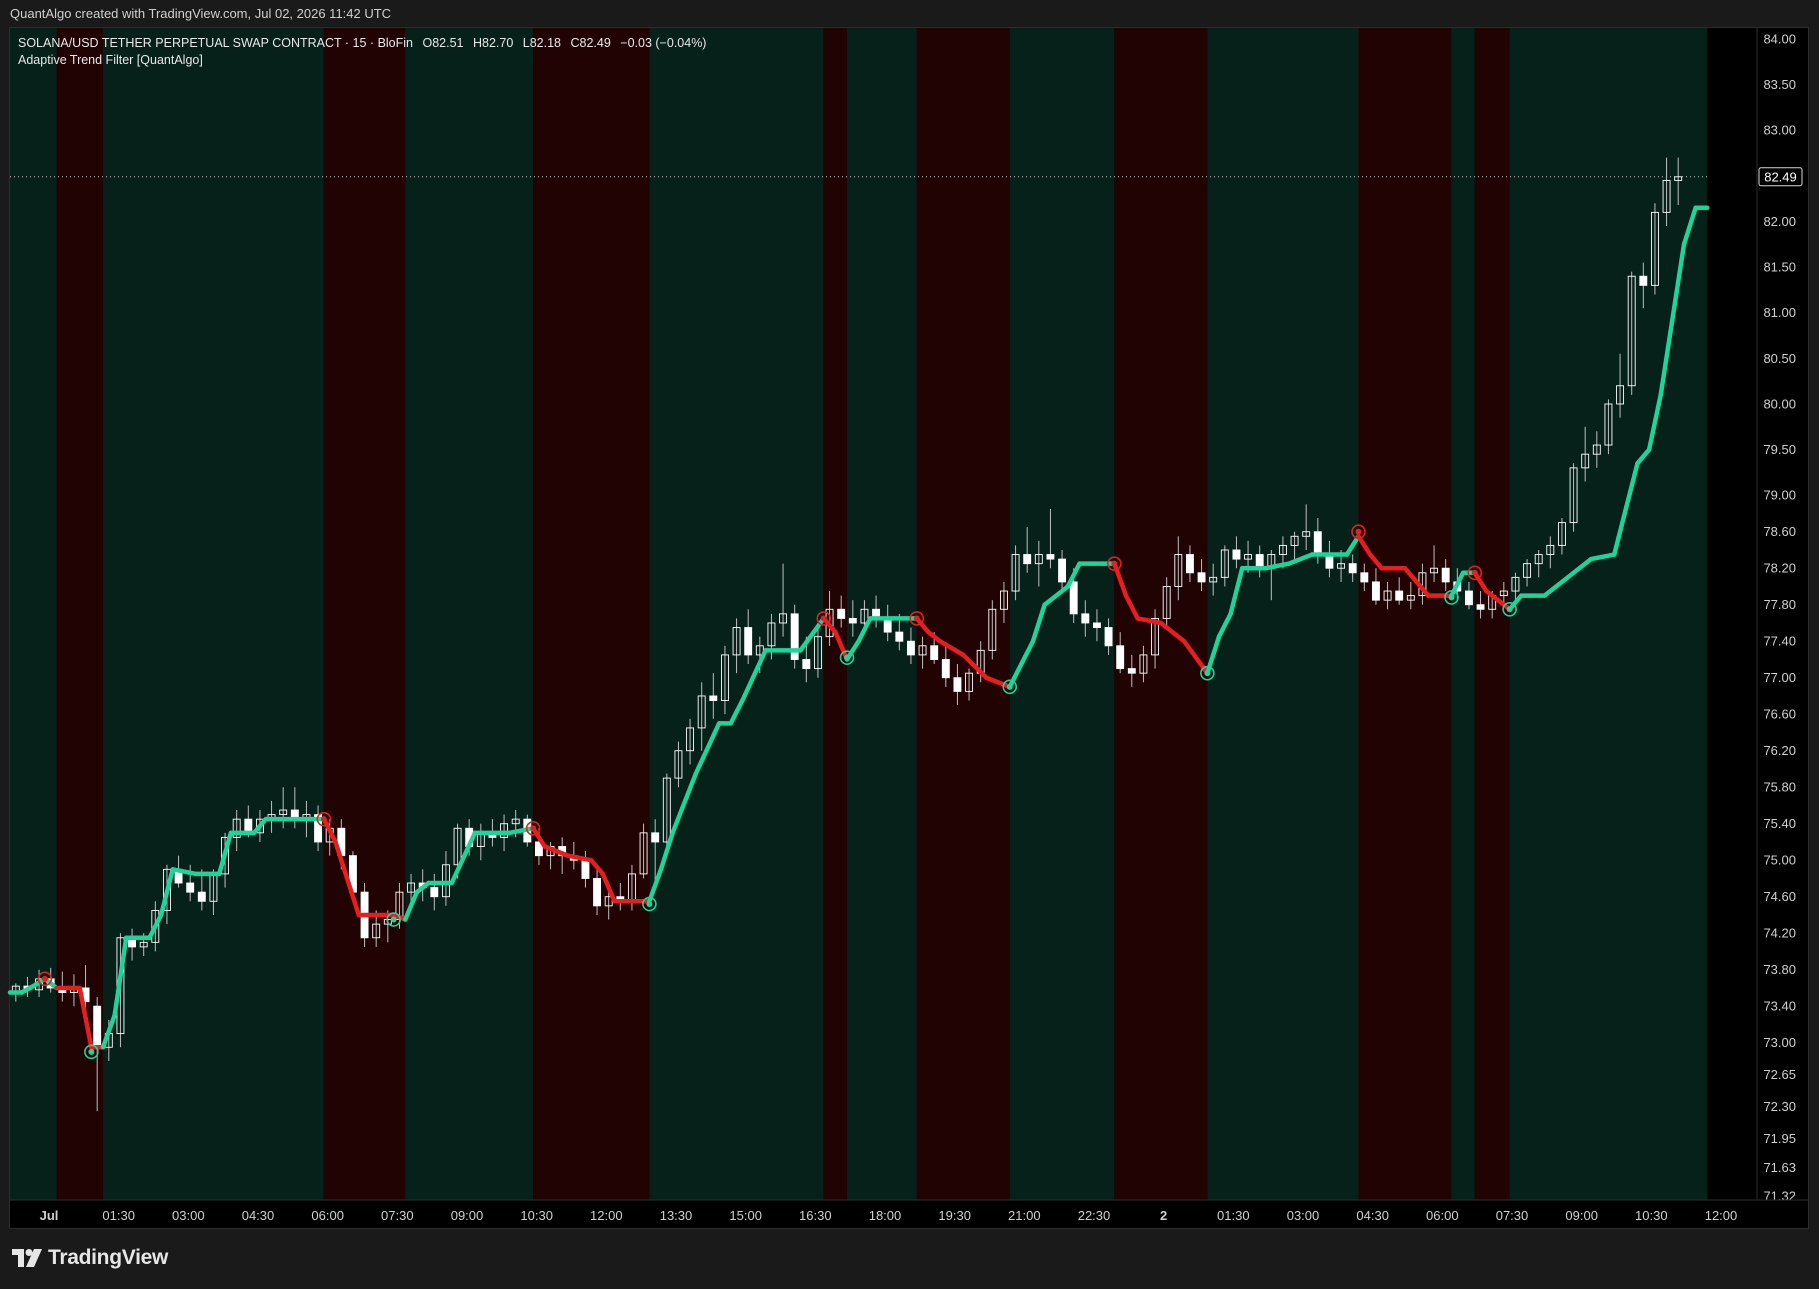  Describe the element at coordinates (676, 1215) in the screenshot. I see `time-tick-label: 13:30` at that location.